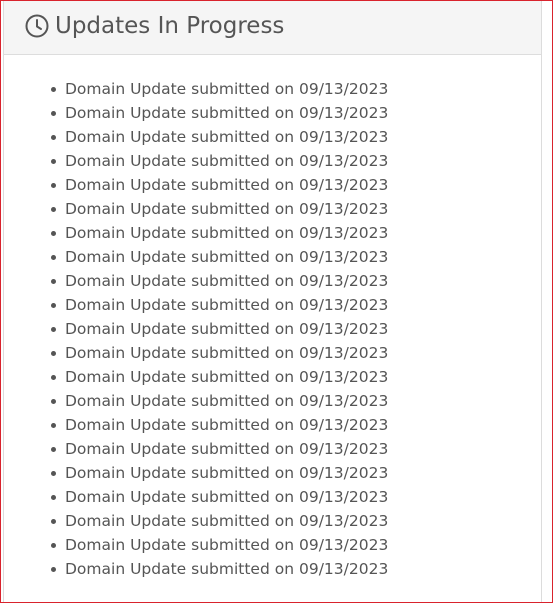 The image size is (553, 603). Describe the element at coordinates (170, 26) in the screenshot. I see `panel-title: Updates In Progress` at that location.